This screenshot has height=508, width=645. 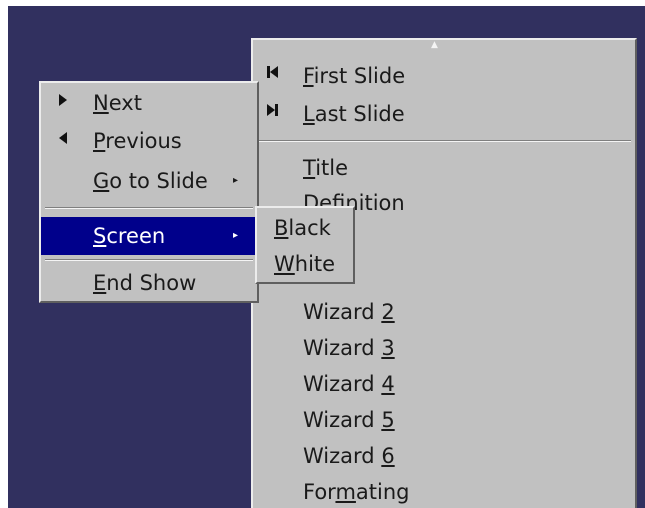 What do you see at coordinates (354, 114) in the screenshot?
I see `last-slide-label: Last Slide` at bounding box center [354, 114].